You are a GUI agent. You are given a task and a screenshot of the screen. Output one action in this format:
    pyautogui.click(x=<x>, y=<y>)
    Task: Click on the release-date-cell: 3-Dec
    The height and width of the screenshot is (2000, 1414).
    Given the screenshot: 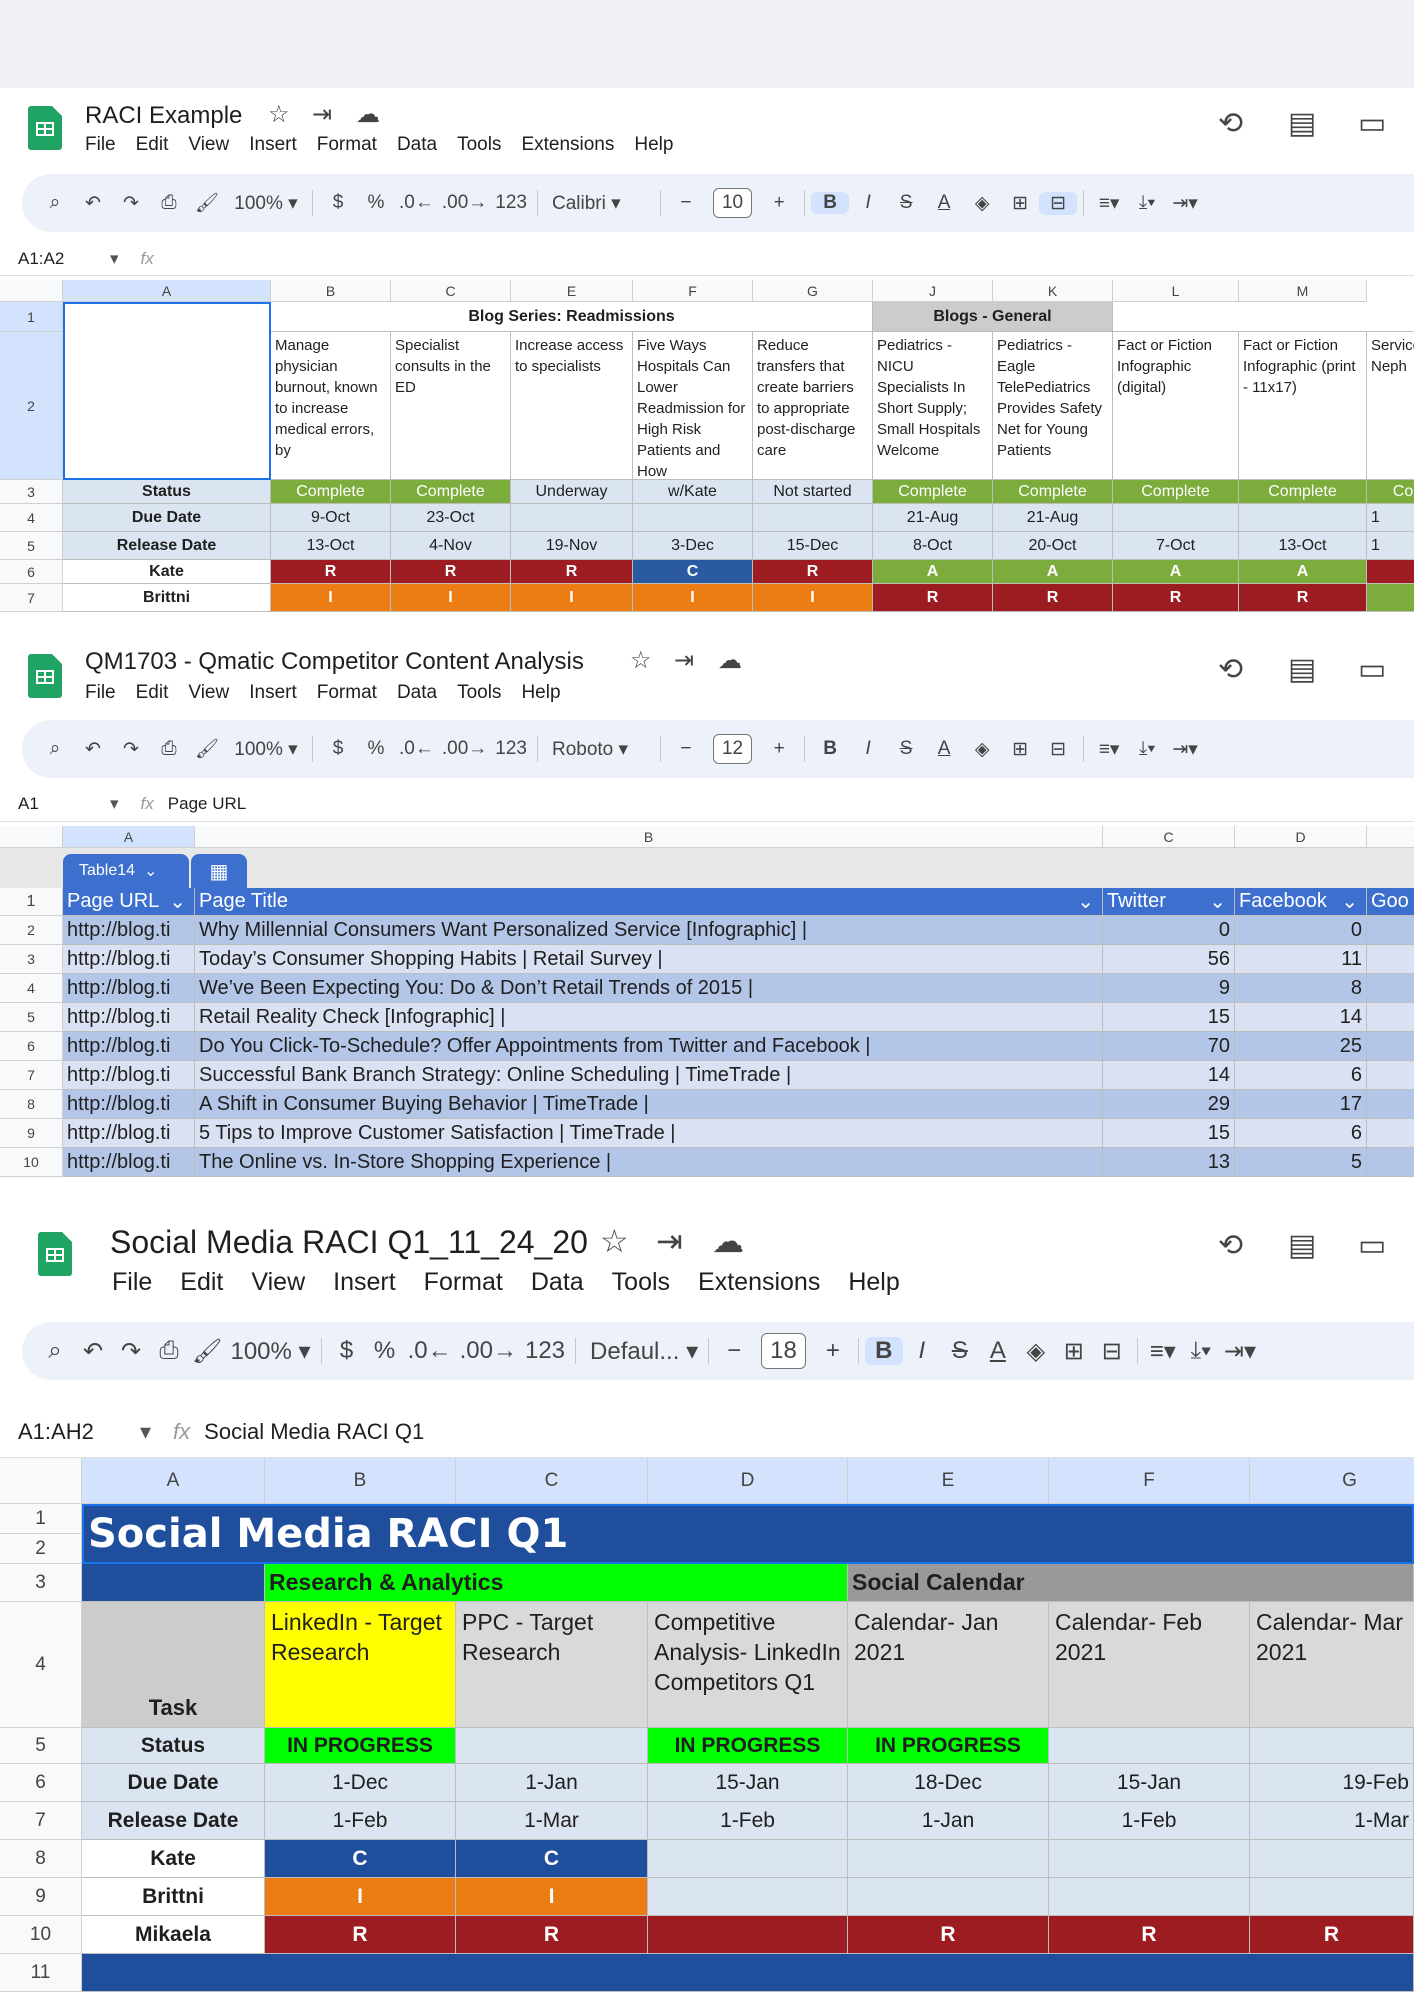 What is the action you would take?
    pyautogui.click(x=693, y=546)
    